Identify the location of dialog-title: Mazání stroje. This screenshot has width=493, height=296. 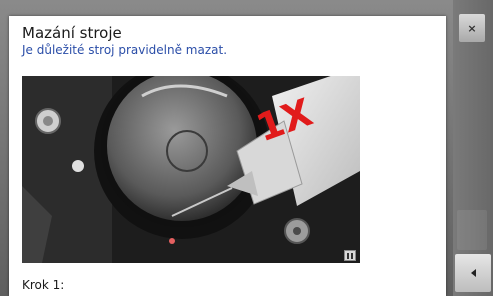
(72, 33).